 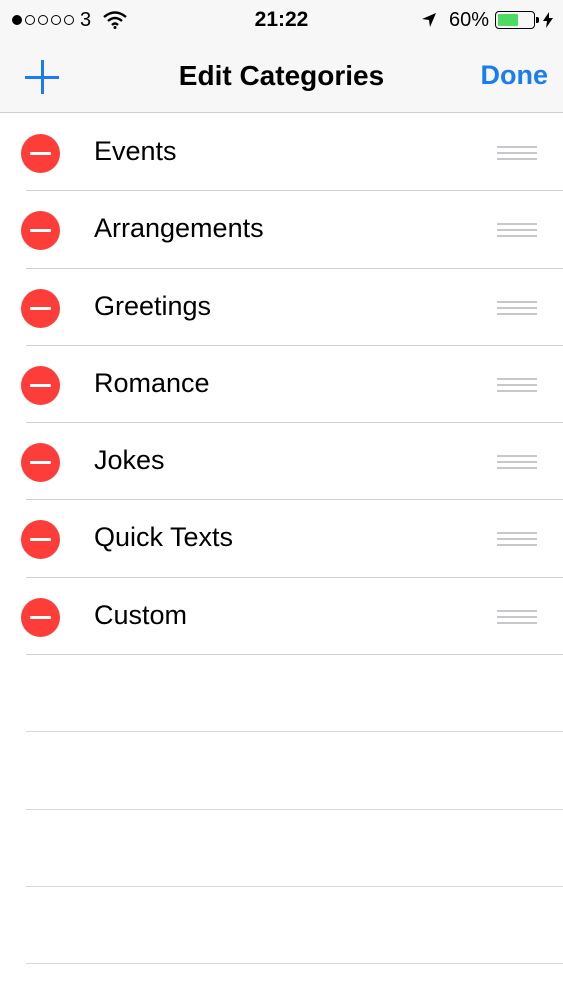 I want to click on page-title: Edit Categories, so click(x=281, y=75).